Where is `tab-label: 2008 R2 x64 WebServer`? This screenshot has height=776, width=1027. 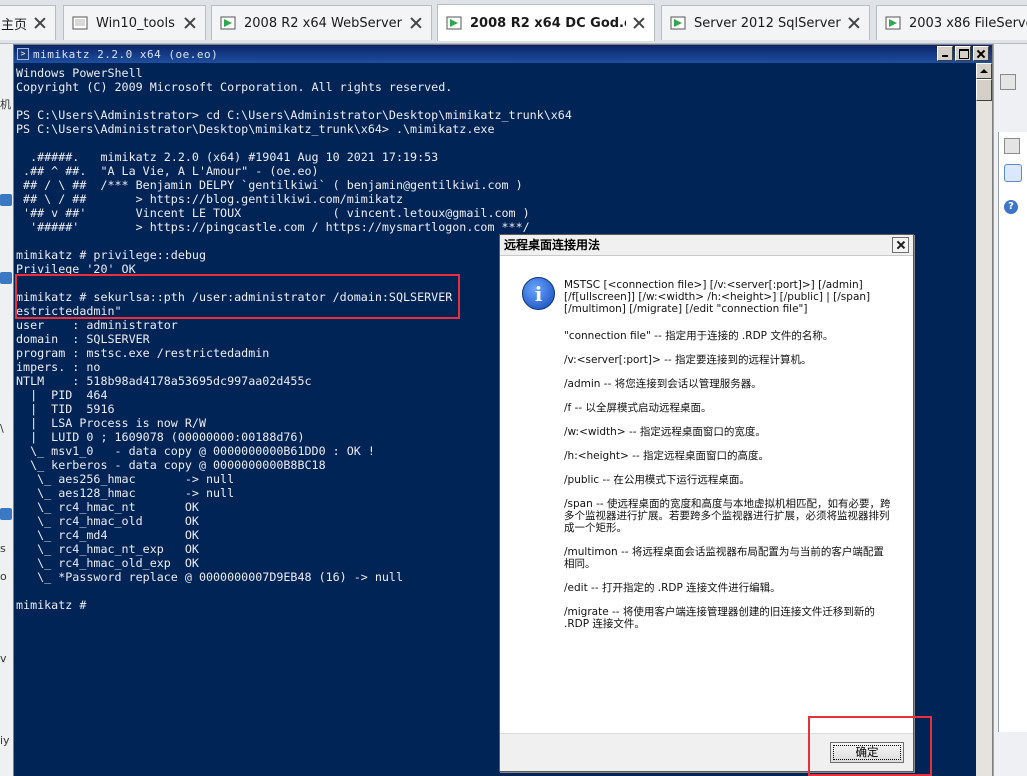
tab-label: 2008 R2 x64 WebServer is located at coordinates (323, 23).